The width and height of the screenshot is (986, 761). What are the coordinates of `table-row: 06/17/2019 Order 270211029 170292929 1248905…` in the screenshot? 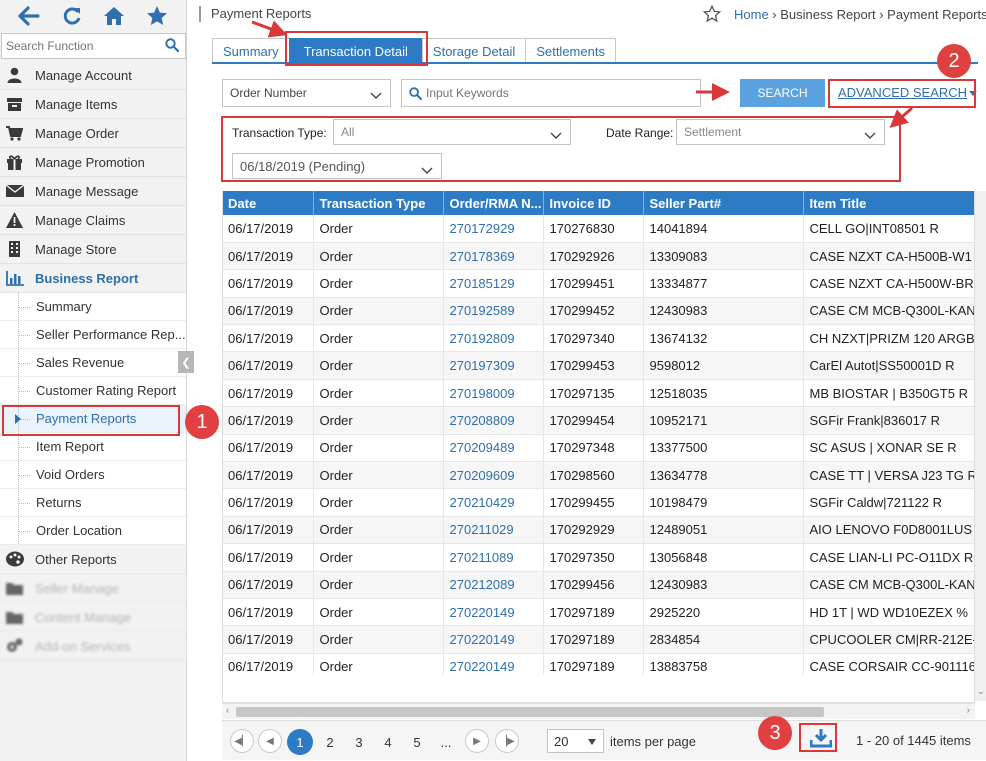 It's located at (598, 530).